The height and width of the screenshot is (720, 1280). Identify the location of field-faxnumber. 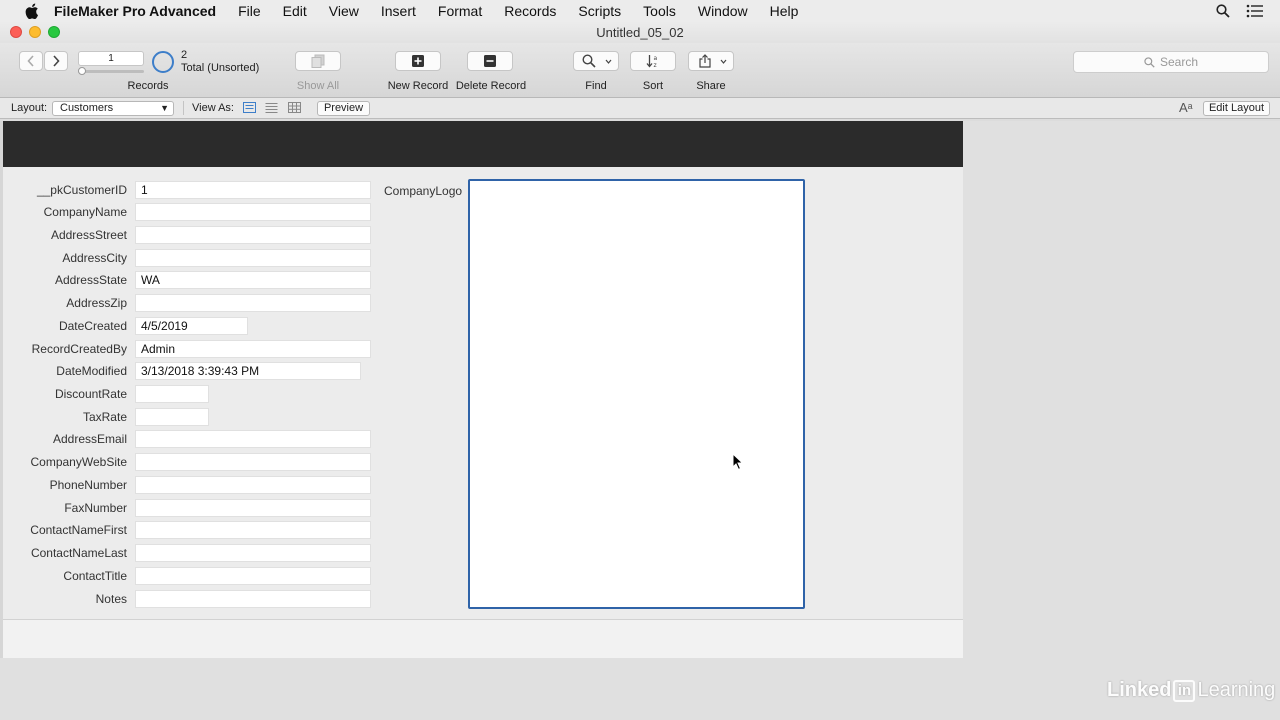
(253, 508).